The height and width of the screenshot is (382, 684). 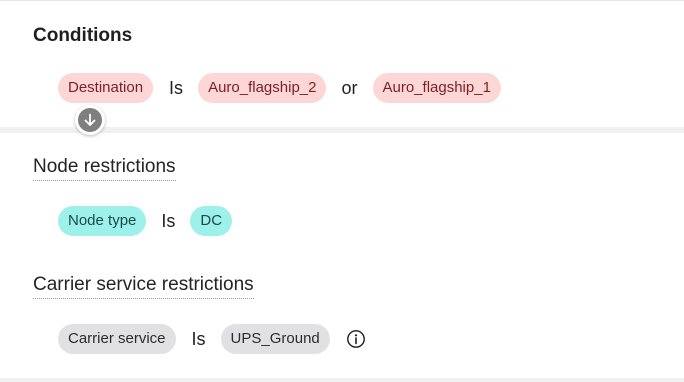 I want to click on bottom-divider, so click(x=342, y=380).